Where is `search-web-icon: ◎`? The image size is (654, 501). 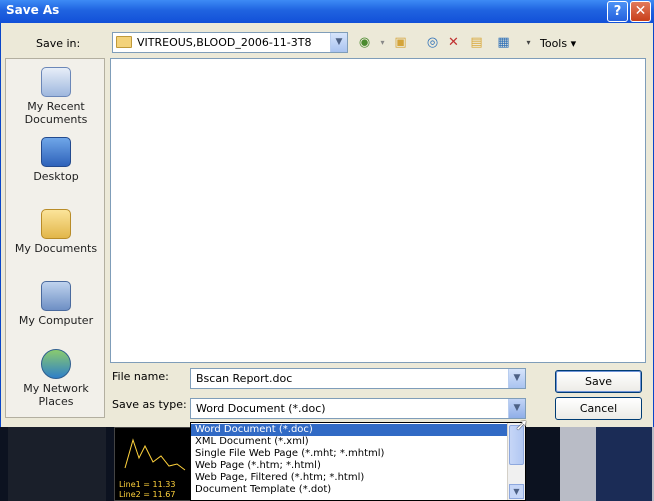 search-web-icon: ◎ is located at coordinates (432, 42).